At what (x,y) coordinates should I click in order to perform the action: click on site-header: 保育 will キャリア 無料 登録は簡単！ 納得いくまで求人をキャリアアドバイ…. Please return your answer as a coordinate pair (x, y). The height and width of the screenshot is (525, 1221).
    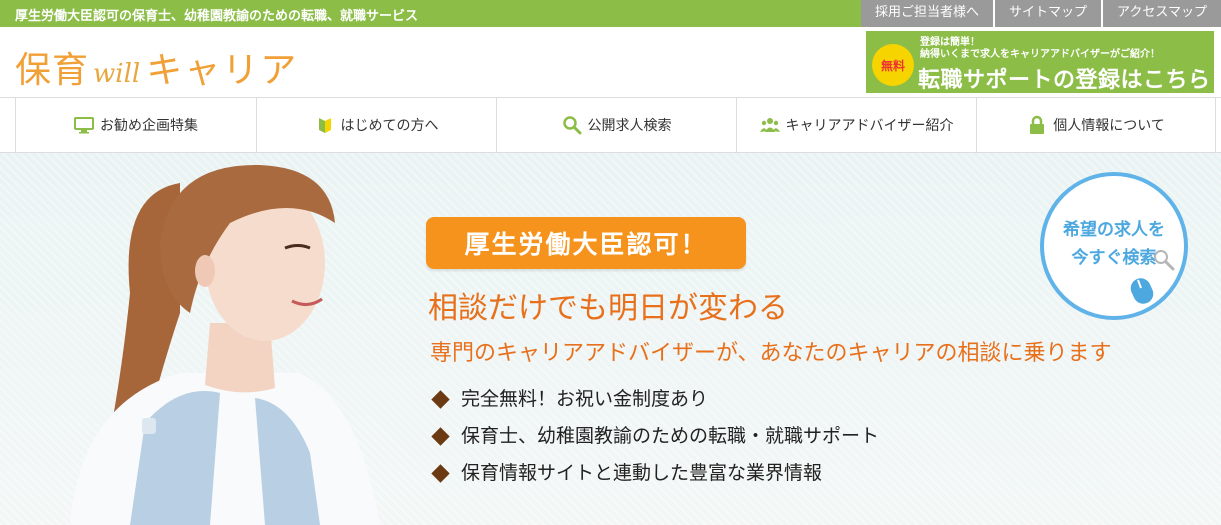
    Looking at the image, I should click on (610, 62).